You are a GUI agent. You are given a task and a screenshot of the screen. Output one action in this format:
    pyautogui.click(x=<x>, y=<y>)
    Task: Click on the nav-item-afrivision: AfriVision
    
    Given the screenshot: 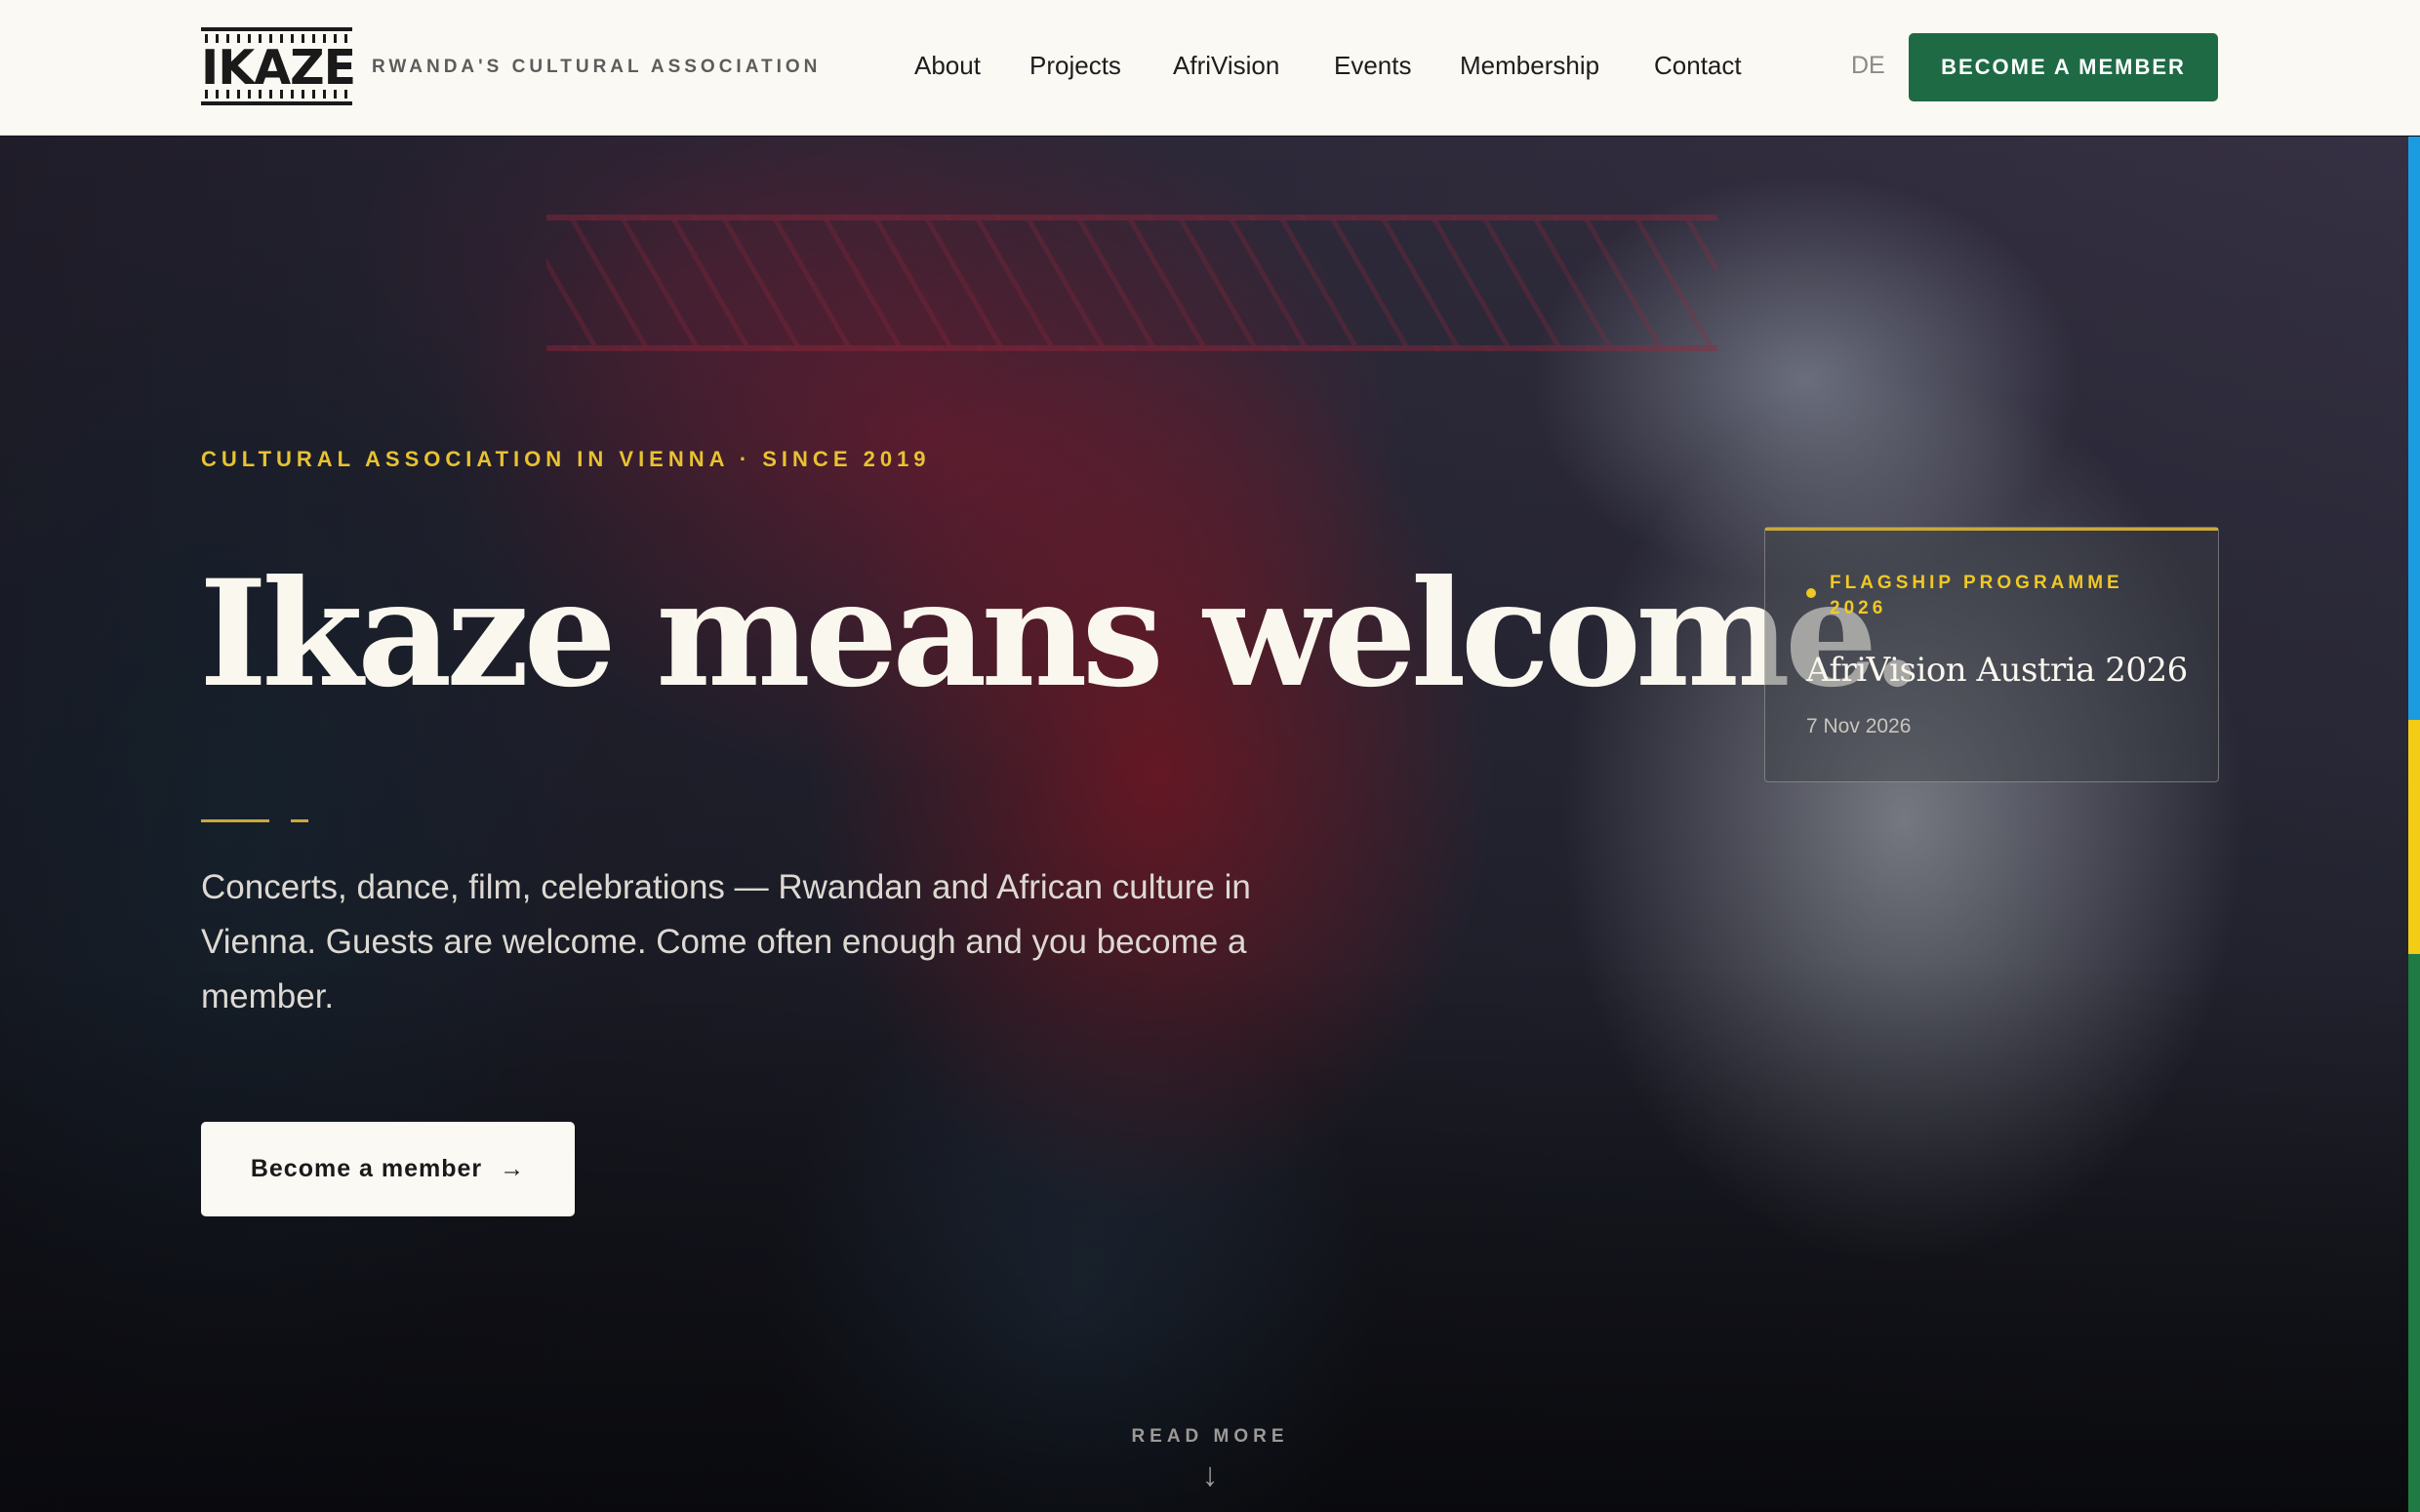 What is the action you would take?
    pyautogui.click(x=1226, y=66)
    